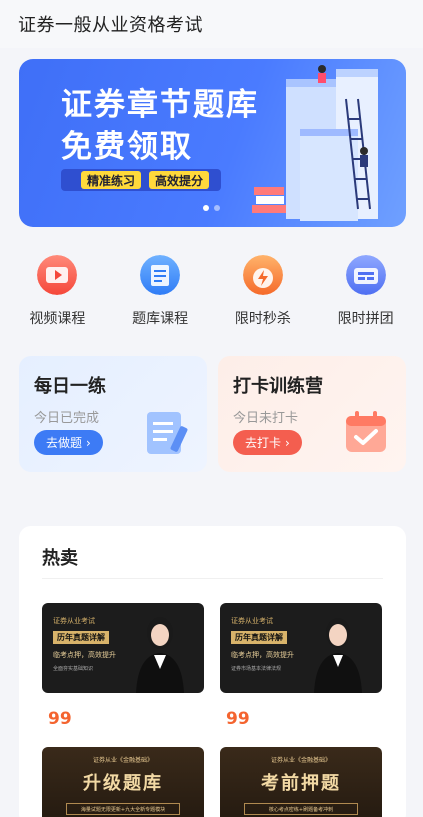 The image size is (423, 817). Describe the element at coordinates (211, 24) in the screenshot. I see `app-header: 证券一般从业资格考试` at that location.